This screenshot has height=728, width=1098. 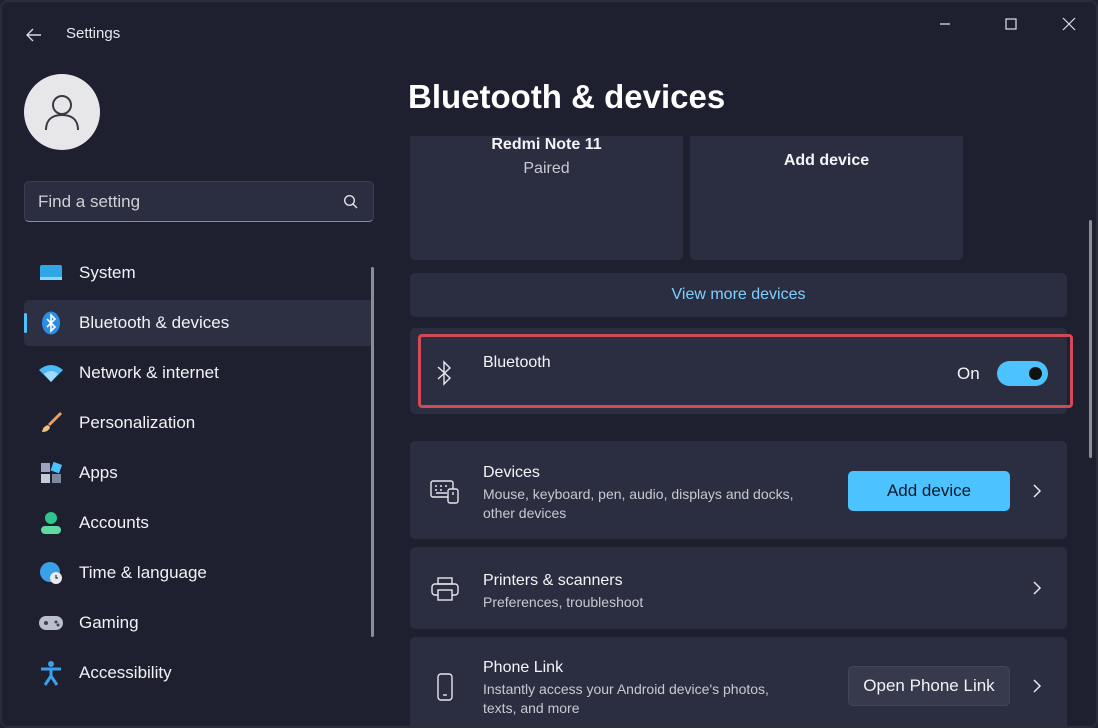 I want to click on close-icon, so click(x=1069, y=24).